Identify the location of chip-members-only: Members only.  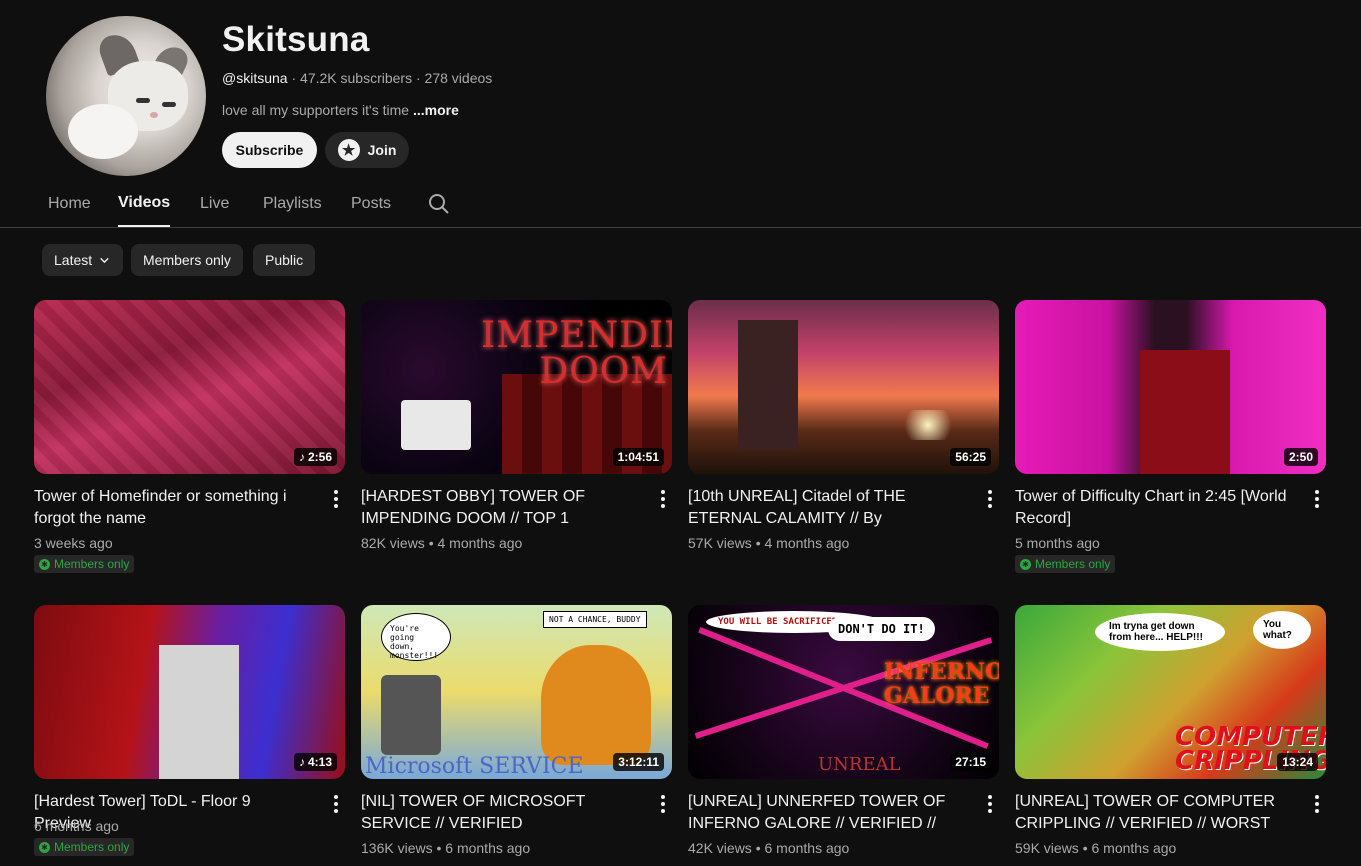
(187, 260).